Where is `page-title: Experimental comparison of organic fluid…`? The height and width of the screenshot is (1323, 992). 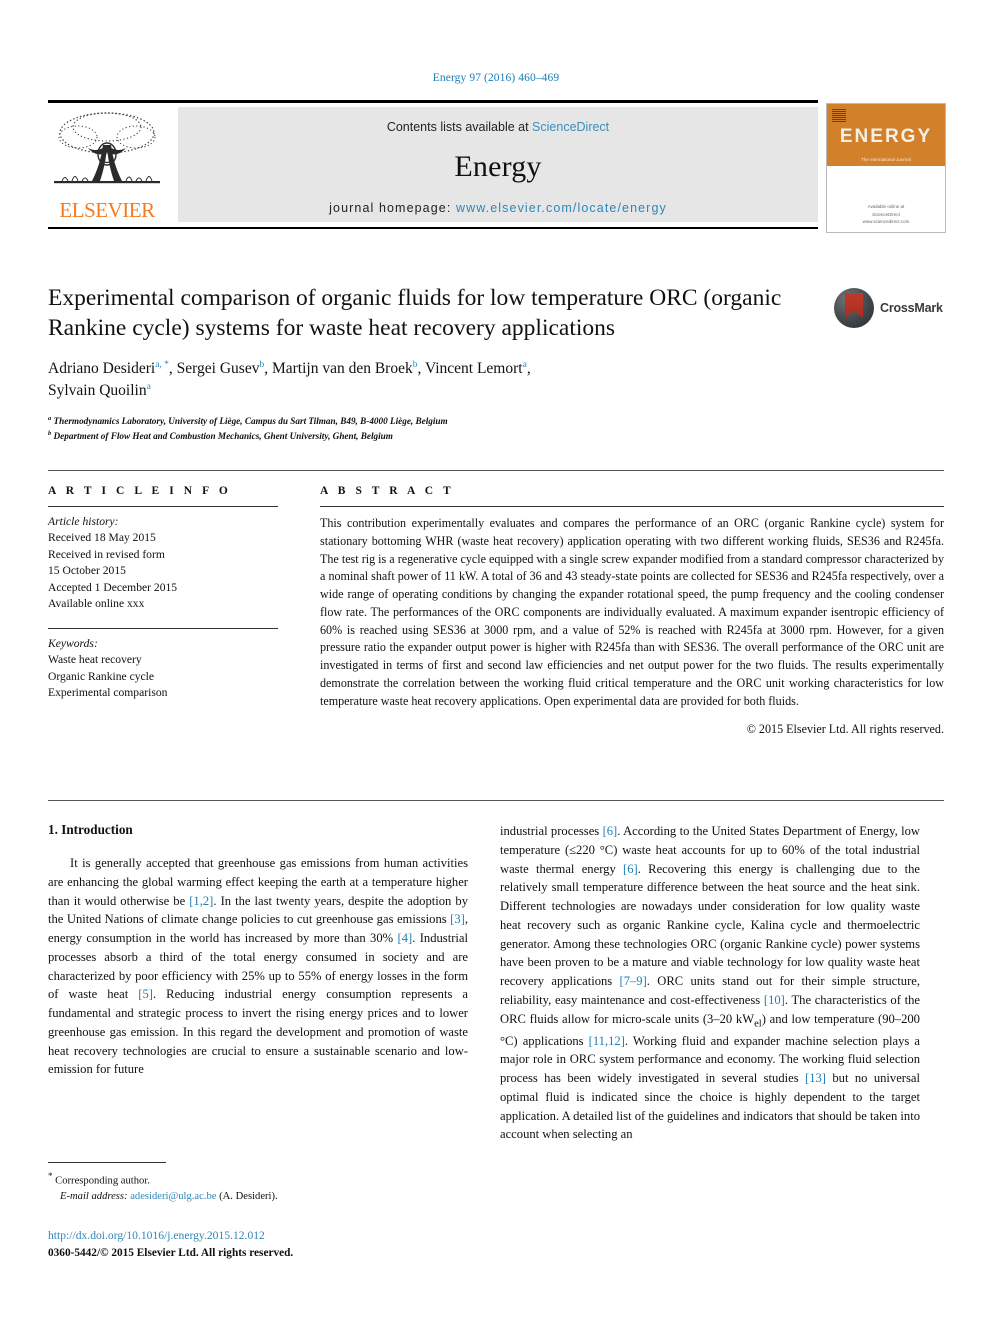 page-title: Experimental comparison of organic fluid… is located at coordinates (415, 313).